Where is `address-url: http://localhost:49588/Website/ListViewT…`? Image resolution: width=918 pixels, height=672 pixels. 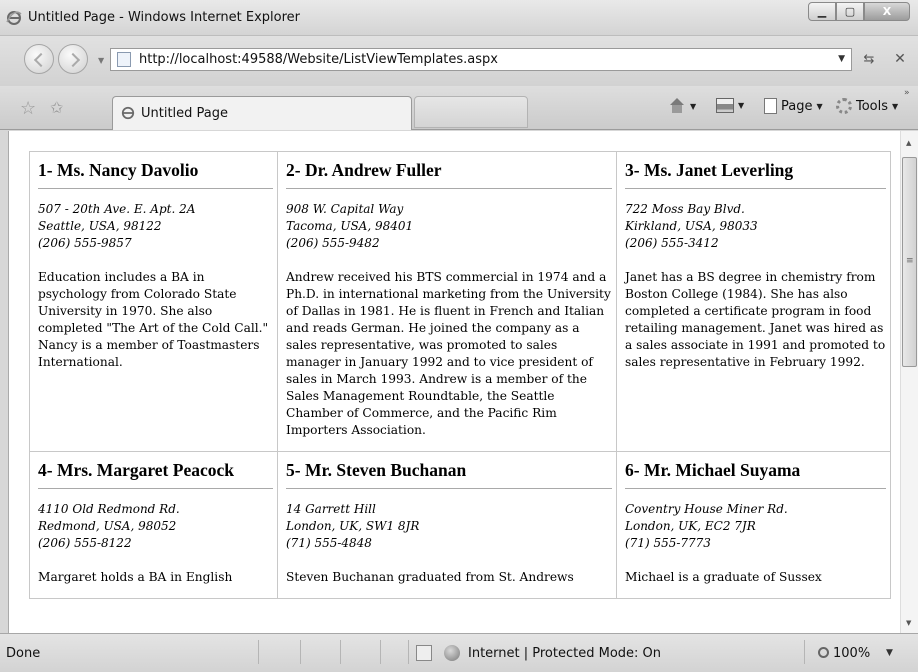 address-url: http://localhost:49588/Website/ListViewT… is located at coordinates (318, 59).